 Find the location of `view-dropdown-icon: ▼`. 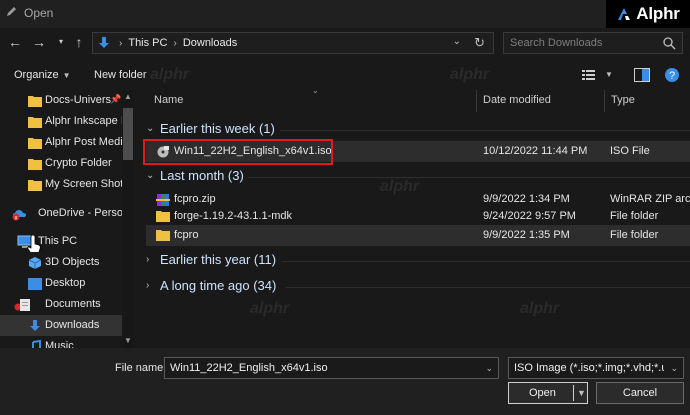

view-dropdown-icon: ▼ is located at coordinates (609, 74).